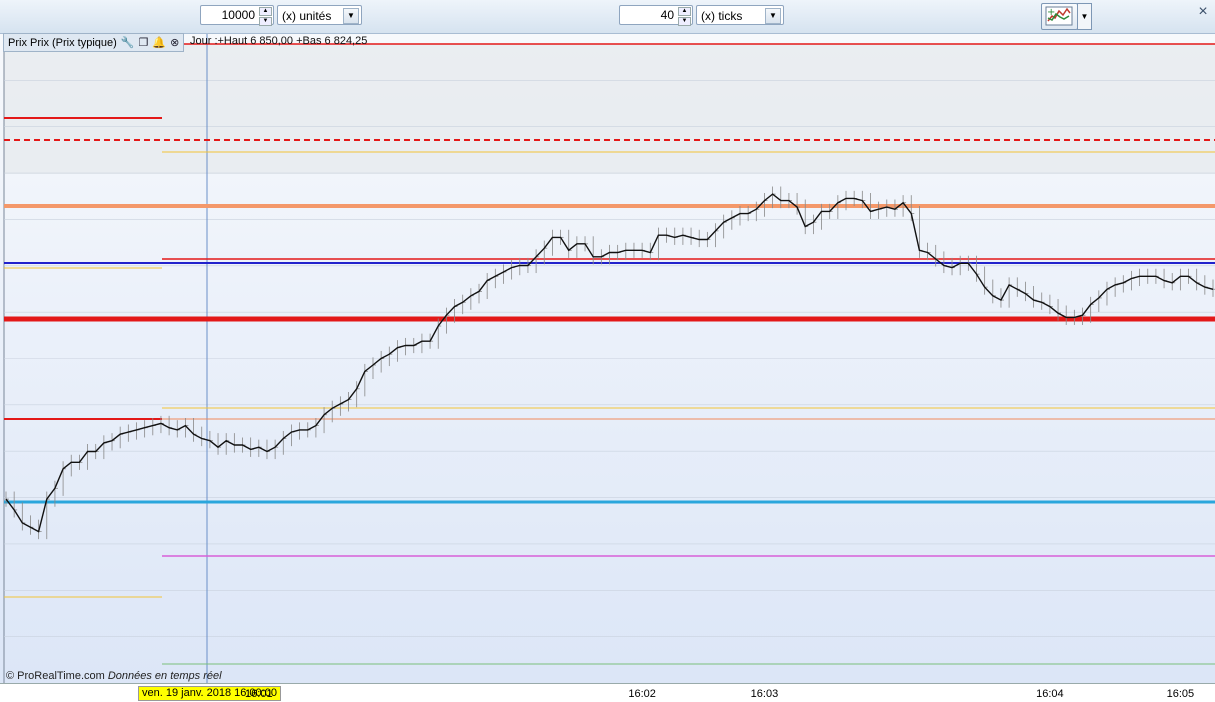 This screenshot has width=1215, height=702. What do you see at coordinates (722, 16) in the screenshot?
I see `ticks-select-label: (x) ticks` at bounding box center [722, 16].